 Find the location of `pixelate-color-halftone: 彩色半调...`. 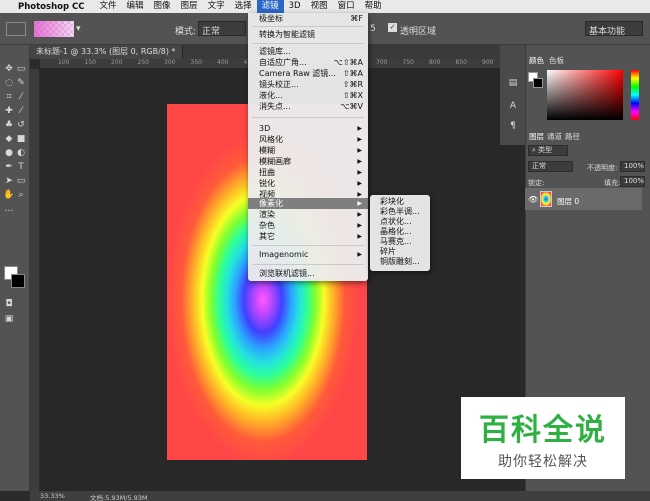

pixelate-color-halftone: 彩色半调... is located at coordinates (400, 212).